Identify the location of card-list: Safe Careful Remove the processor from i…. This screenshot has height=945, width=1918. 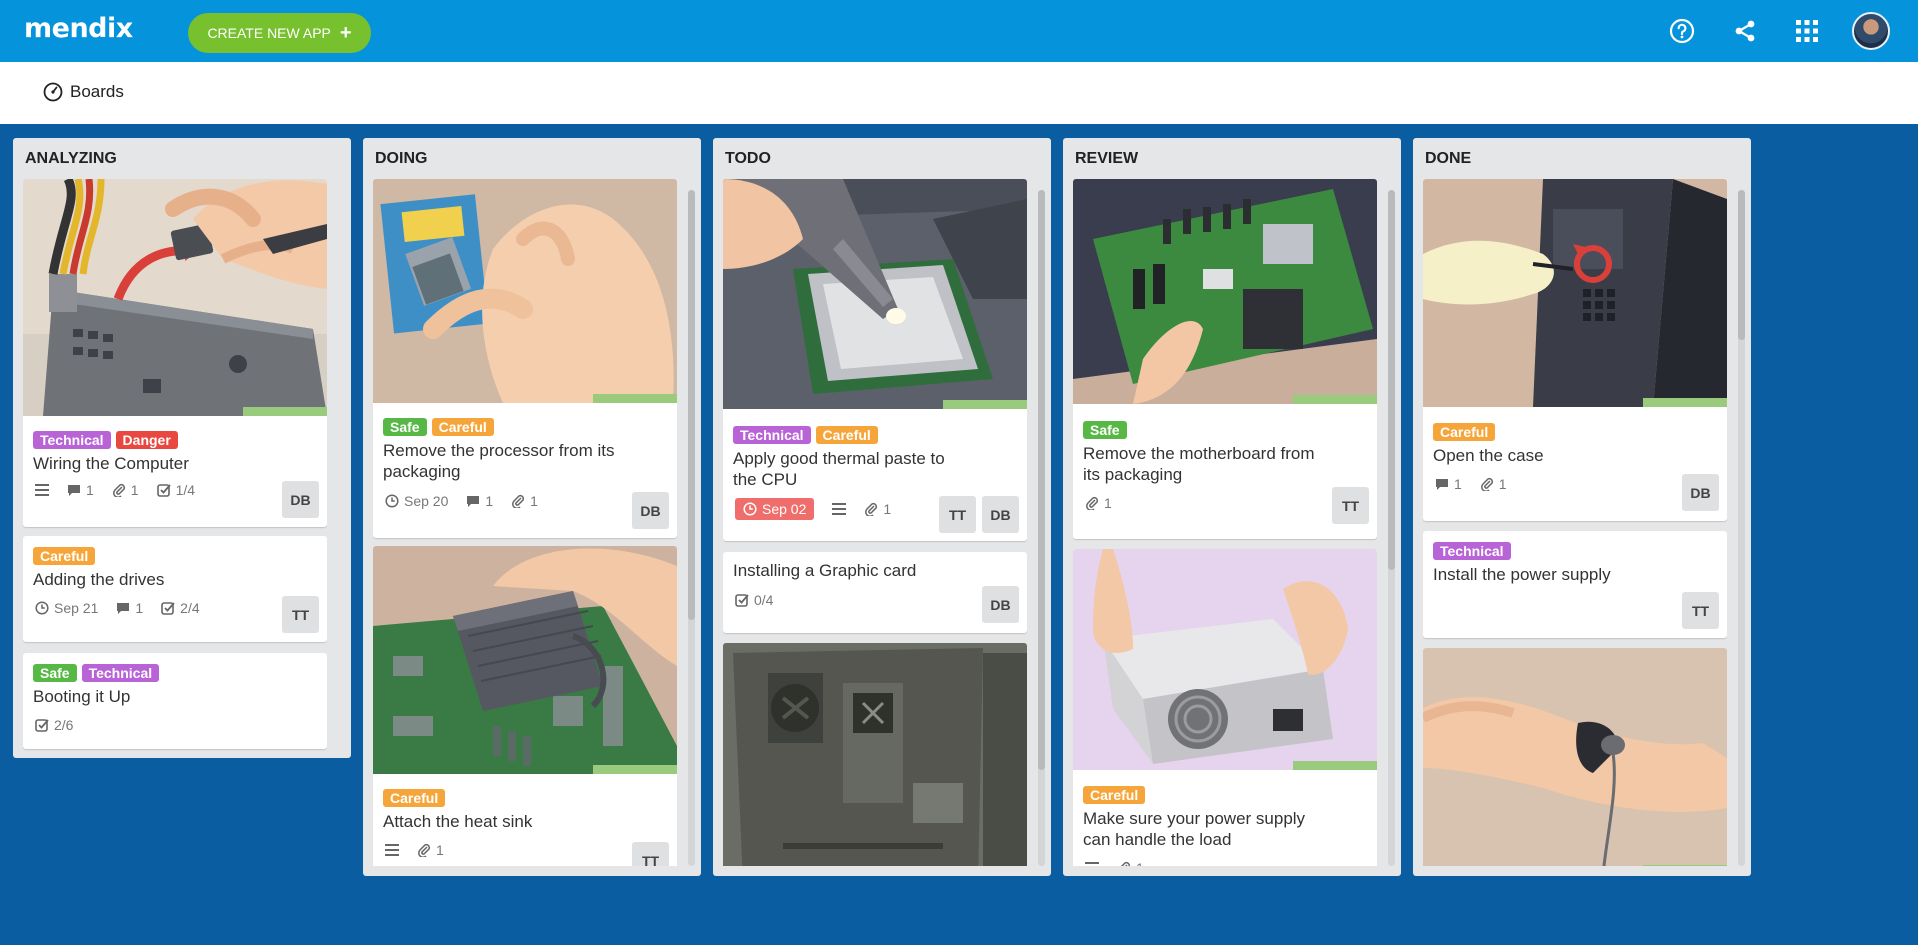
(525, 522).